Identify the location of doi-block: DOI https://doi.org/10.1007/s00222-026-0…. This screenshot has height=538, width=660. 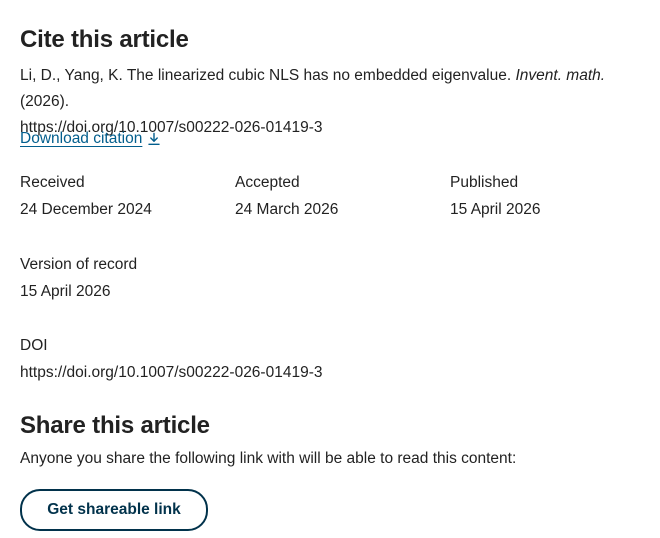
(171, 359).